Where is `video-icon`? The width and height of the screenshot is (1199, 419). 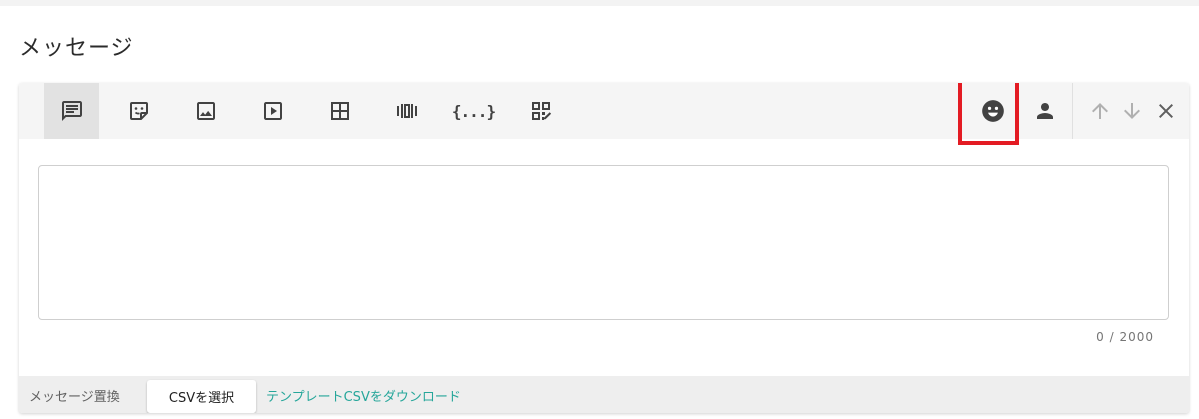
video-icon is located at coordinates (273, 111).